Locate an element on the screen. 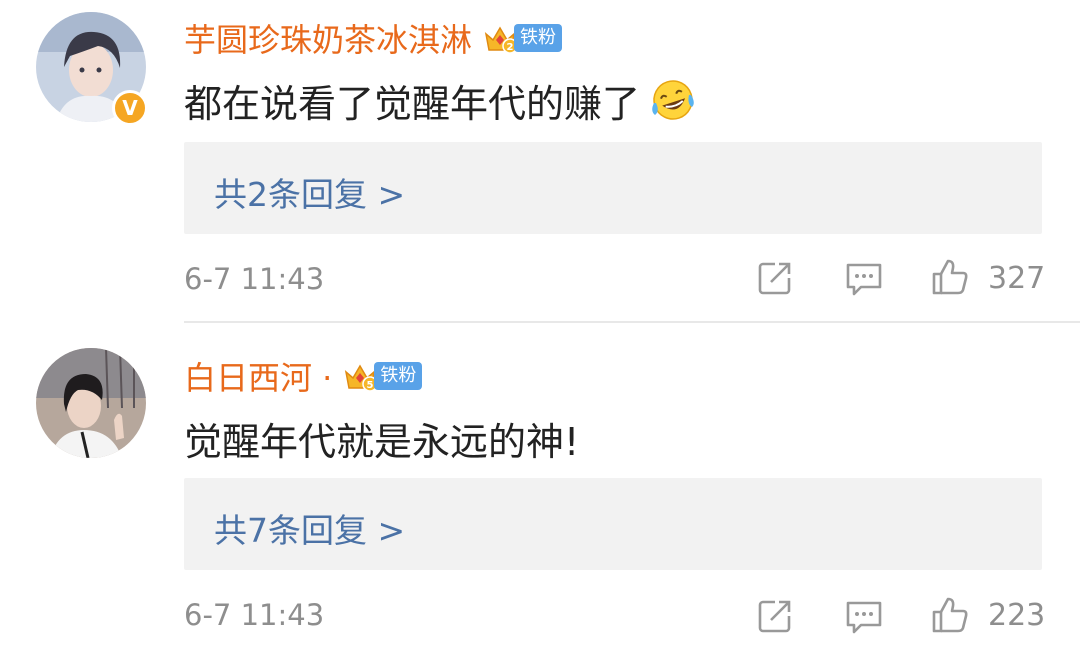 Image resolution: width=1080 pixels, height=660 pixels. like-count: 223 is located at coordinates (1017, 615).